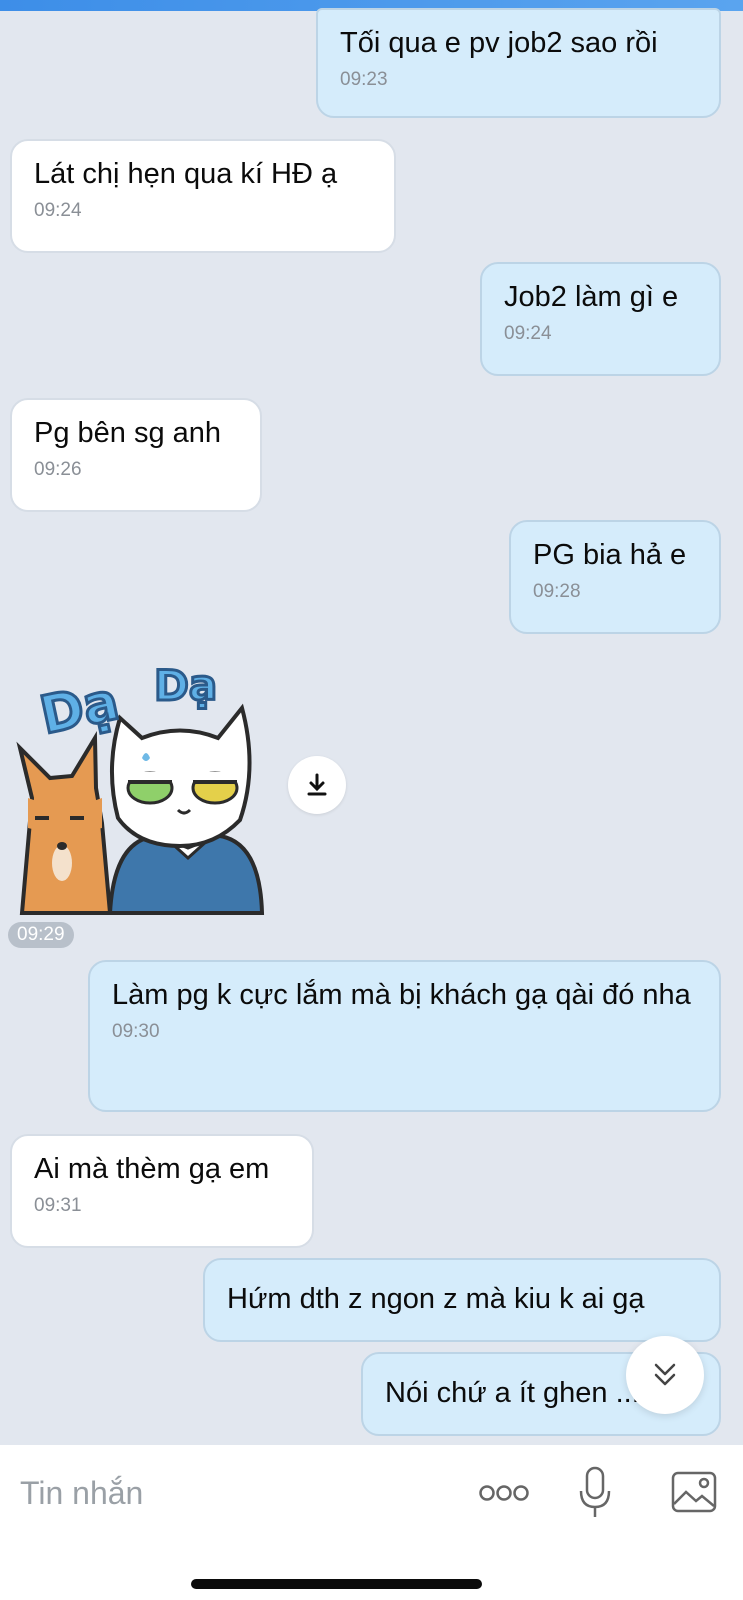 Image resolution: width=743 pixels, height=1600 pixels. What do you see at coordinates (136, 455) in the screenshot?
I see `message-bubble-incoming: Pg bên sg anh 09:26` at bounding box center [136, 455].